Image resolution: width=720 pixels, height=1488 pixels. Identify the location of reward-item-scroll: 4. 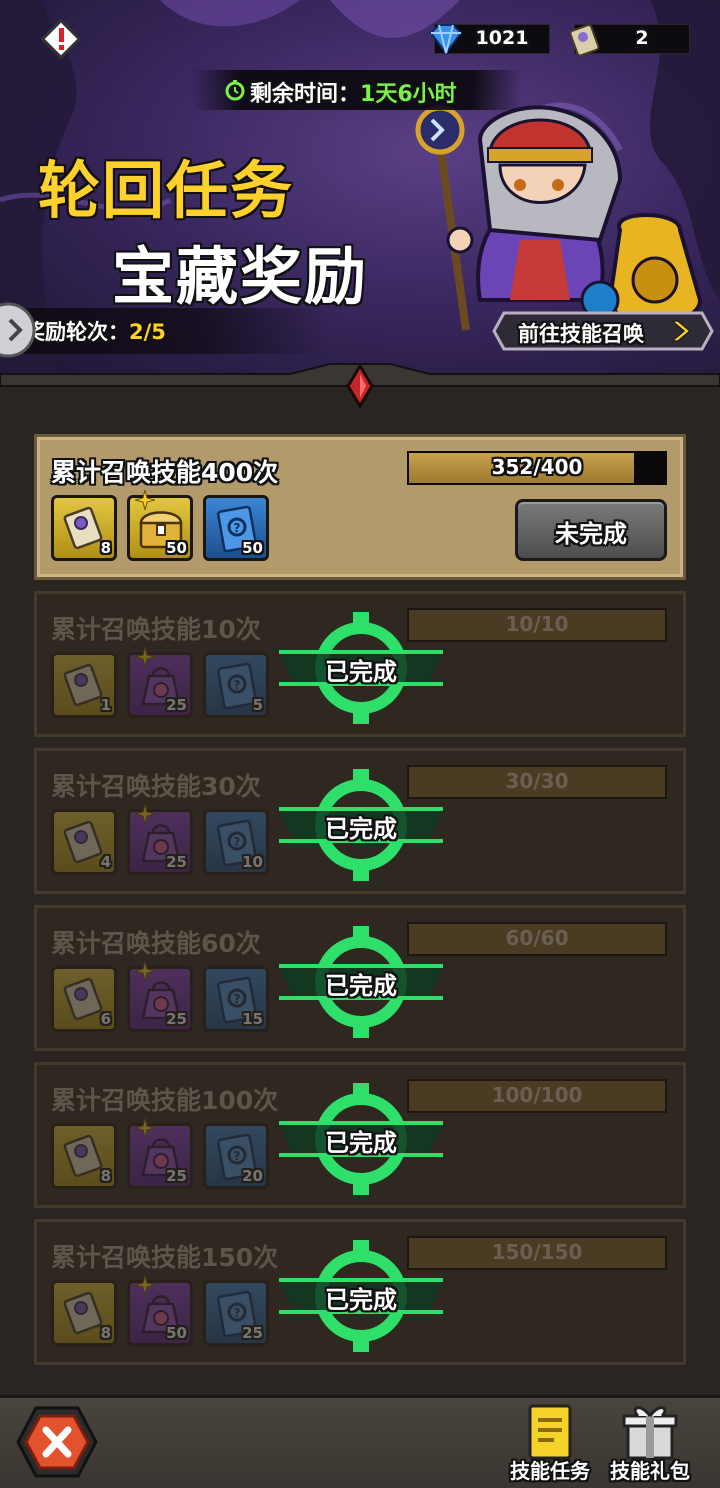
(84, 842).